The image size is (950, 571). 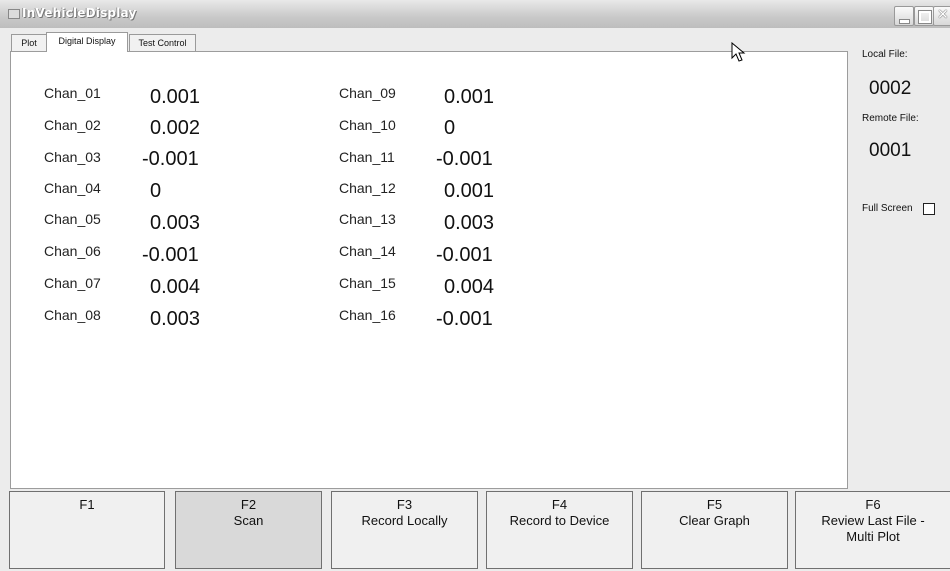 What do you see at coordinates (248, 530) in the screenshot?
I see `scan-button: F2 Scan` at bounding box center [248, 530].